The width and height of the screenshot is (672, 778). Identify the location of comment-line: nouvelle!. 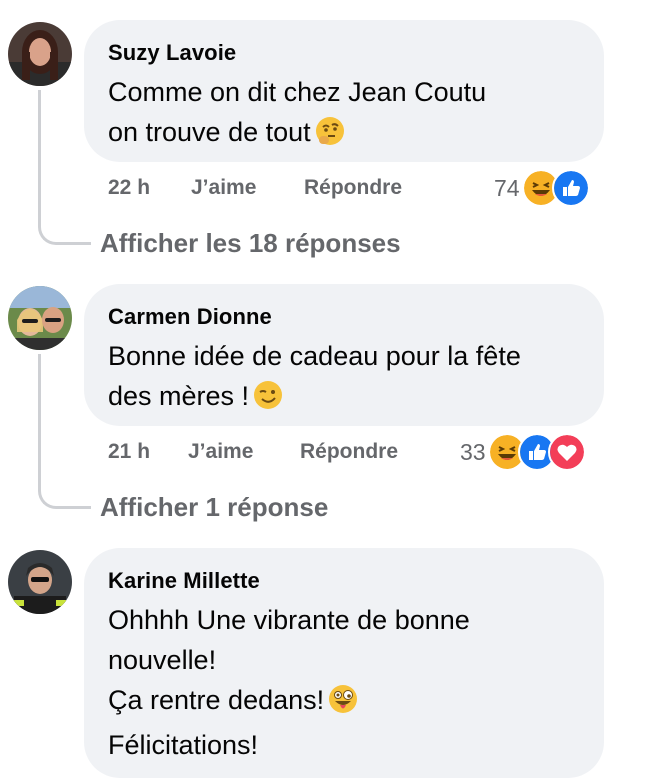
(162, 660).